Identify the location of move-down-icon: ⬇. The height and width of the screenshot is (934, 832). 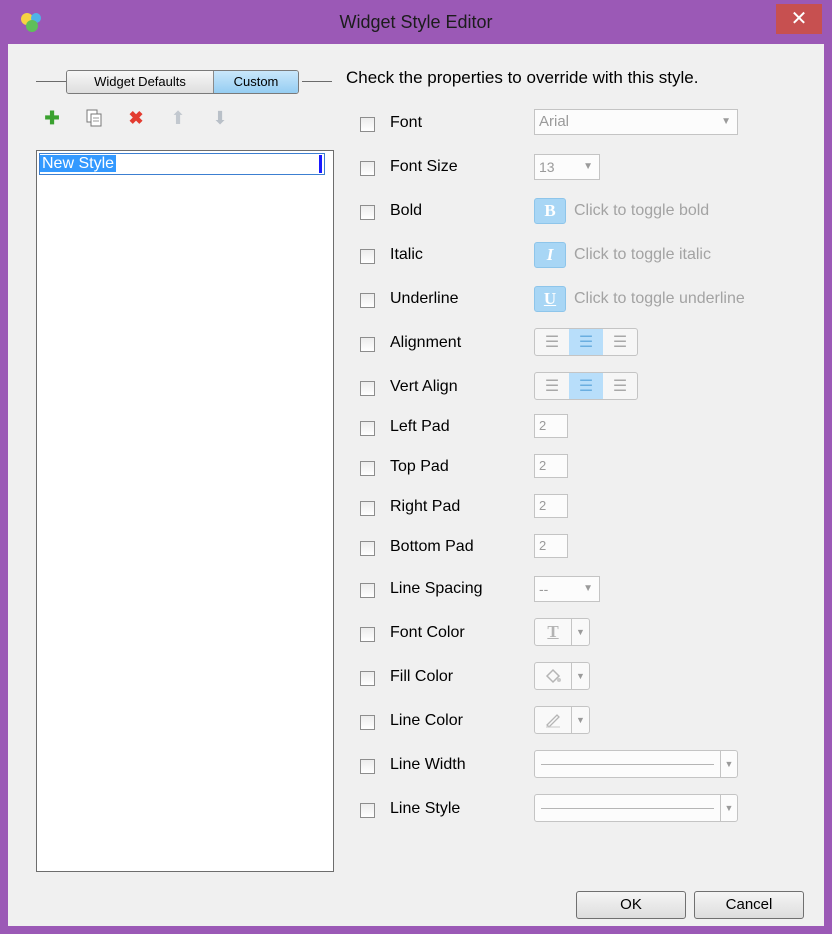
(220, 118).